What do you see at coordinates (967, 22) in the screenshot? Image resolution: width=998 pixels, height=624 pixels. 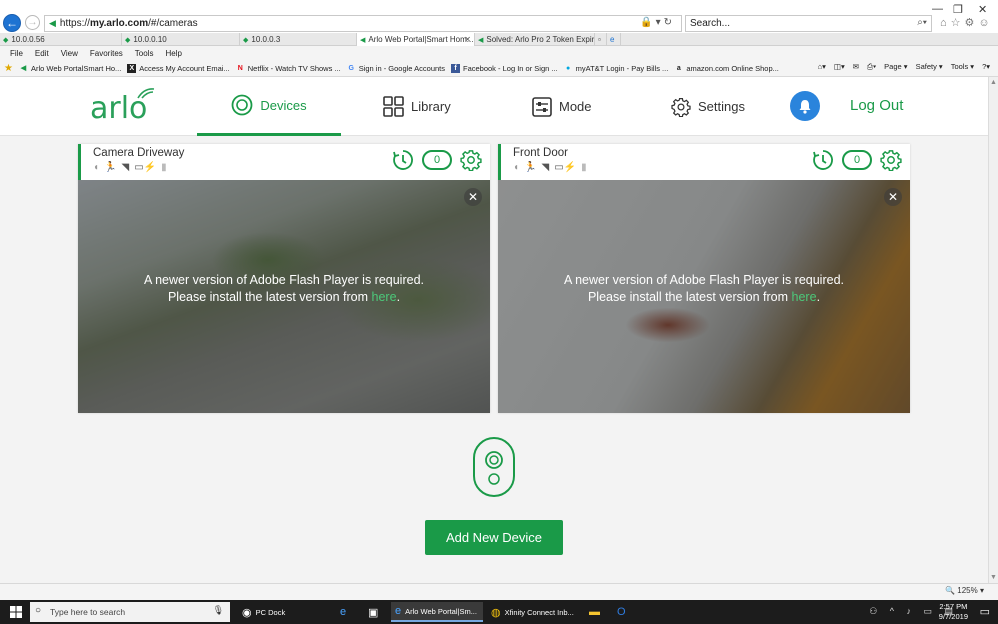 I see `home-favorites-settings-icons: ⌂☆⚙☺` at bounding box center [967, 22].